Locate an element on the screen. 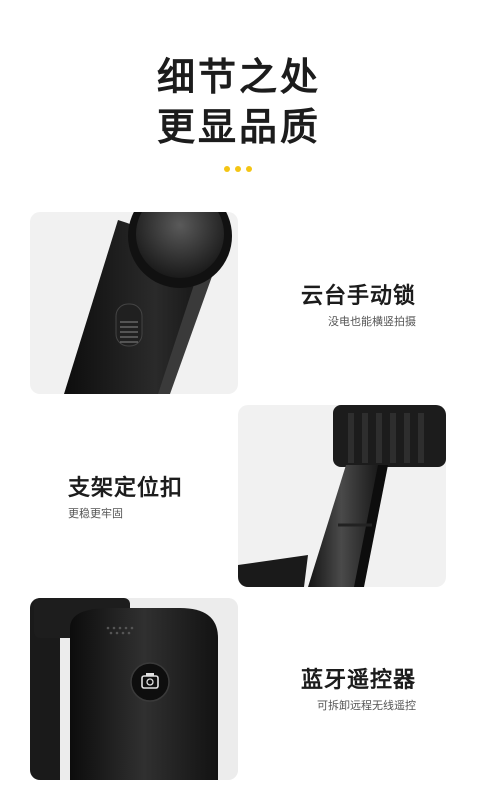 Image resolution: width=478 pixels, height=800 pixels. feature-title: 蓝牙遥控器 is located at coordinates (358, 680).